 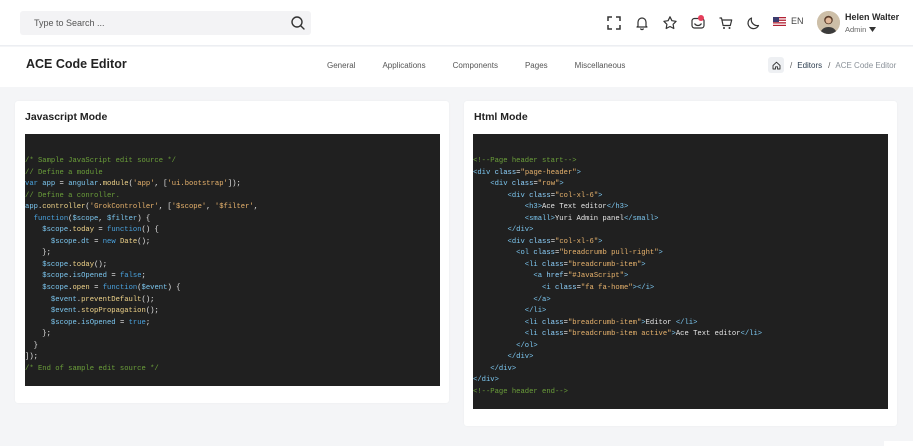 I want to click on code-line: $scope.today();, so click(x=75, y=264).